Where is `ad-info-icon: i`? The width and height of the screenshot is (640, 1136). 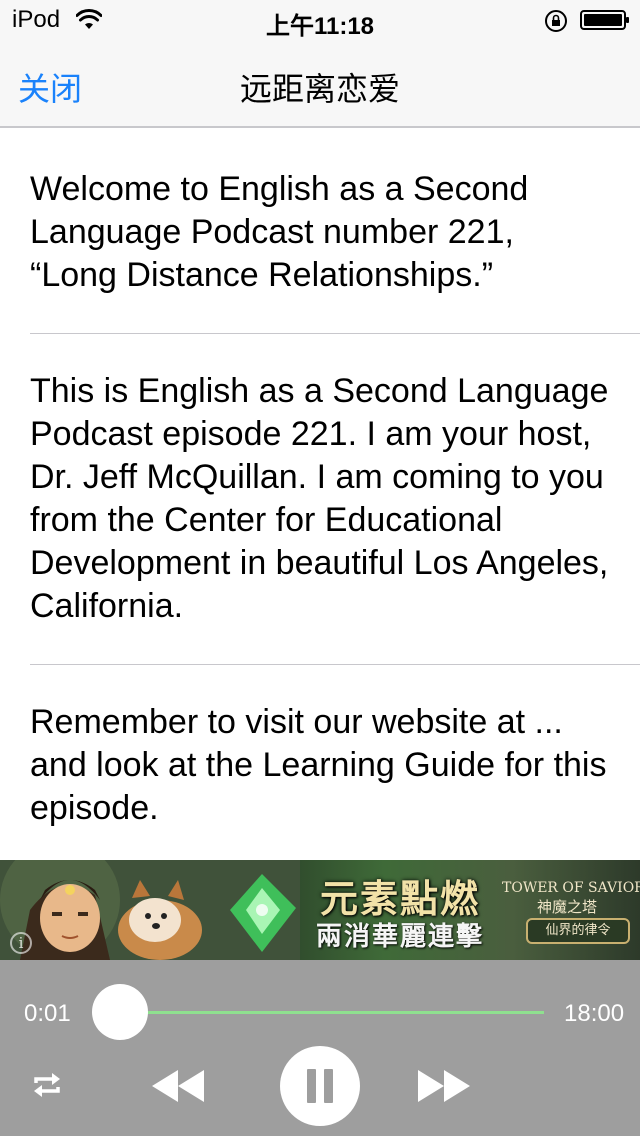 ad-info-icon: i is located at coordinates (21, 943).